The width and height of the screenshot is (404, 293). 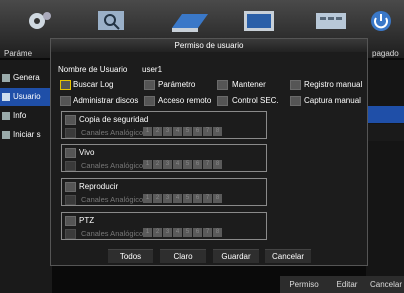 I want to click on user-icon, so click(x=6, y=96).